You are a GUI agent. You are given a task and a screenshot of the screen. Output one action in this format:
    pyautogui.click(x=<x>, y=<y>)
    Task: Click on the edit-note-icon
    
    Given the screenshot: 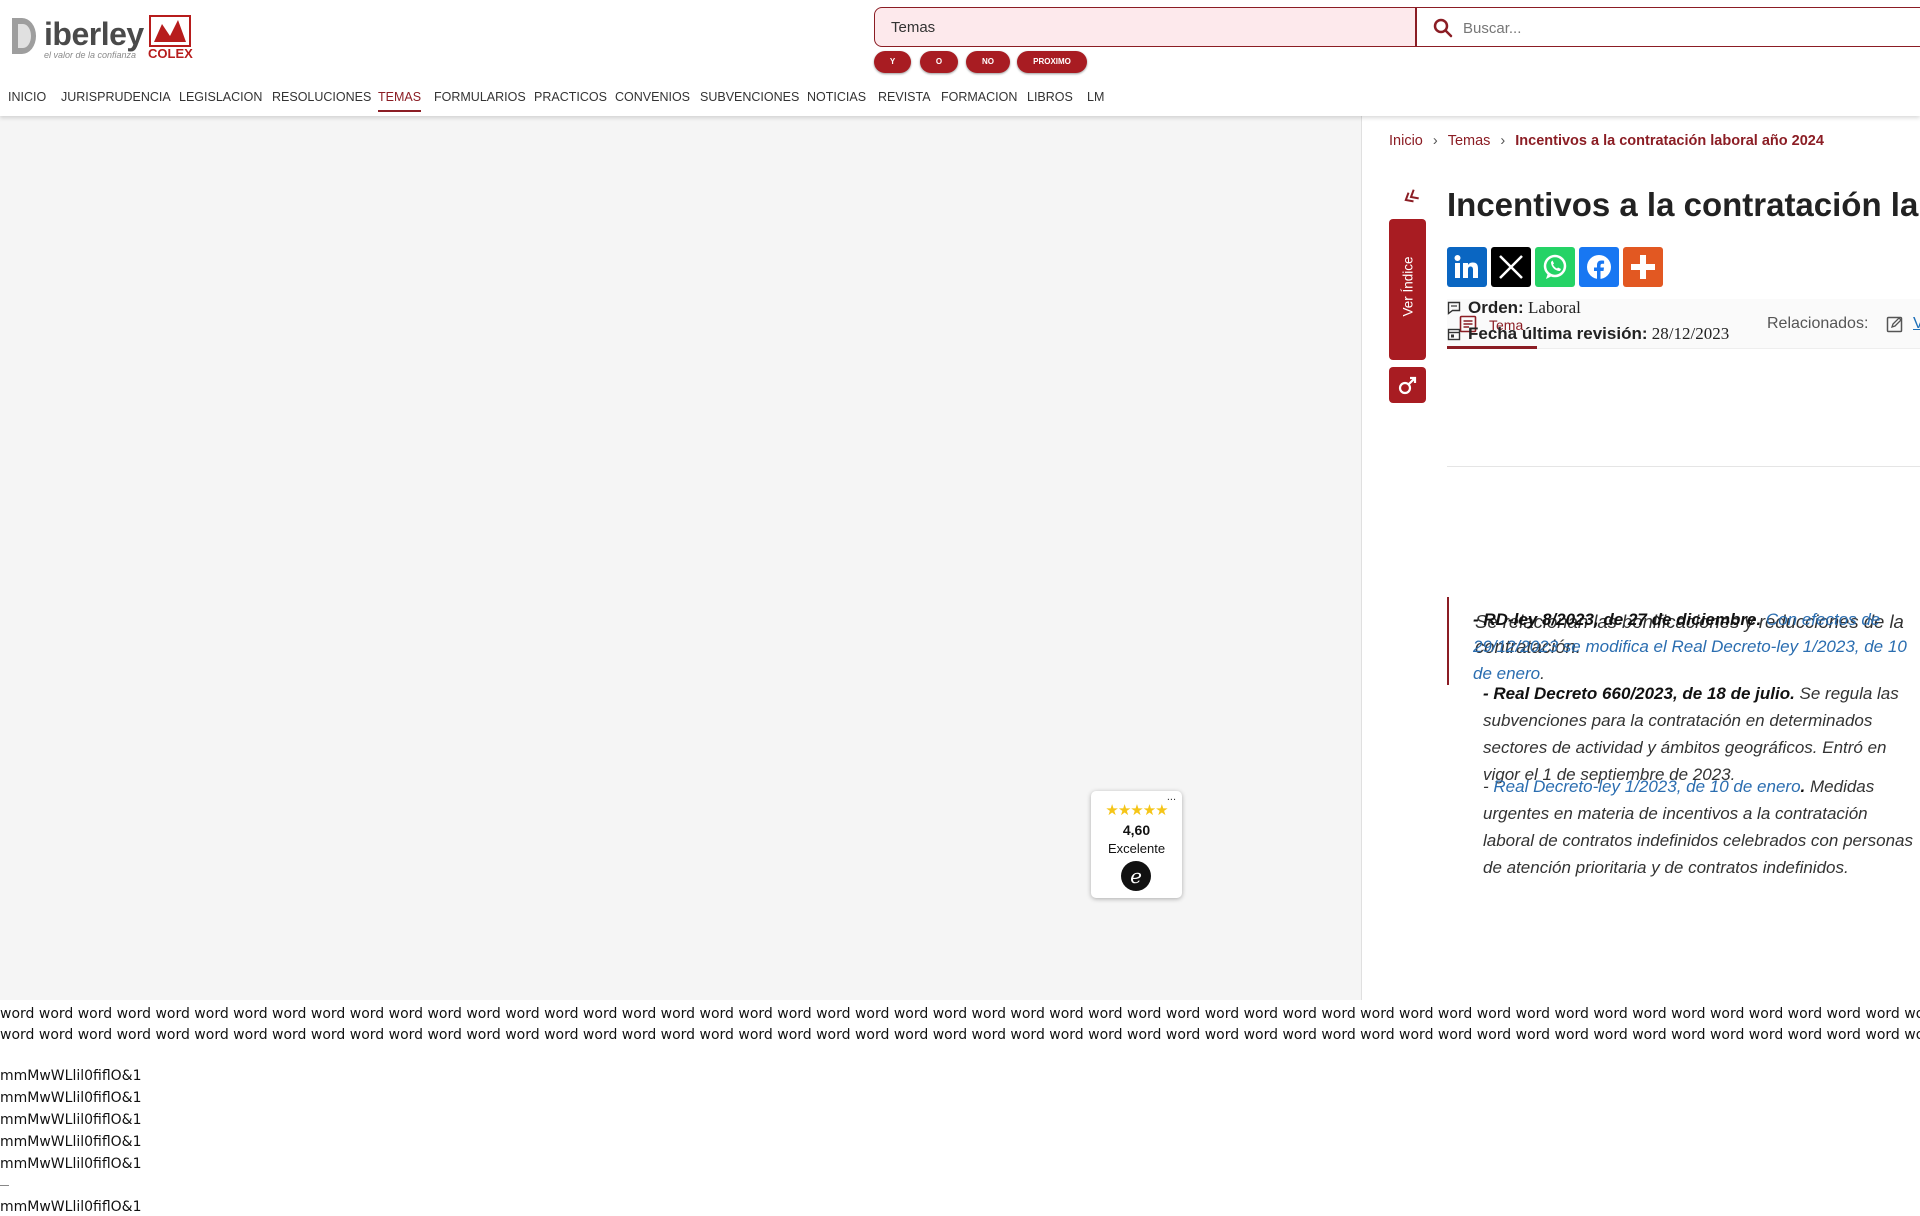 What is the action you would take?
    pyautogui.click(x=1894, y=324)
    